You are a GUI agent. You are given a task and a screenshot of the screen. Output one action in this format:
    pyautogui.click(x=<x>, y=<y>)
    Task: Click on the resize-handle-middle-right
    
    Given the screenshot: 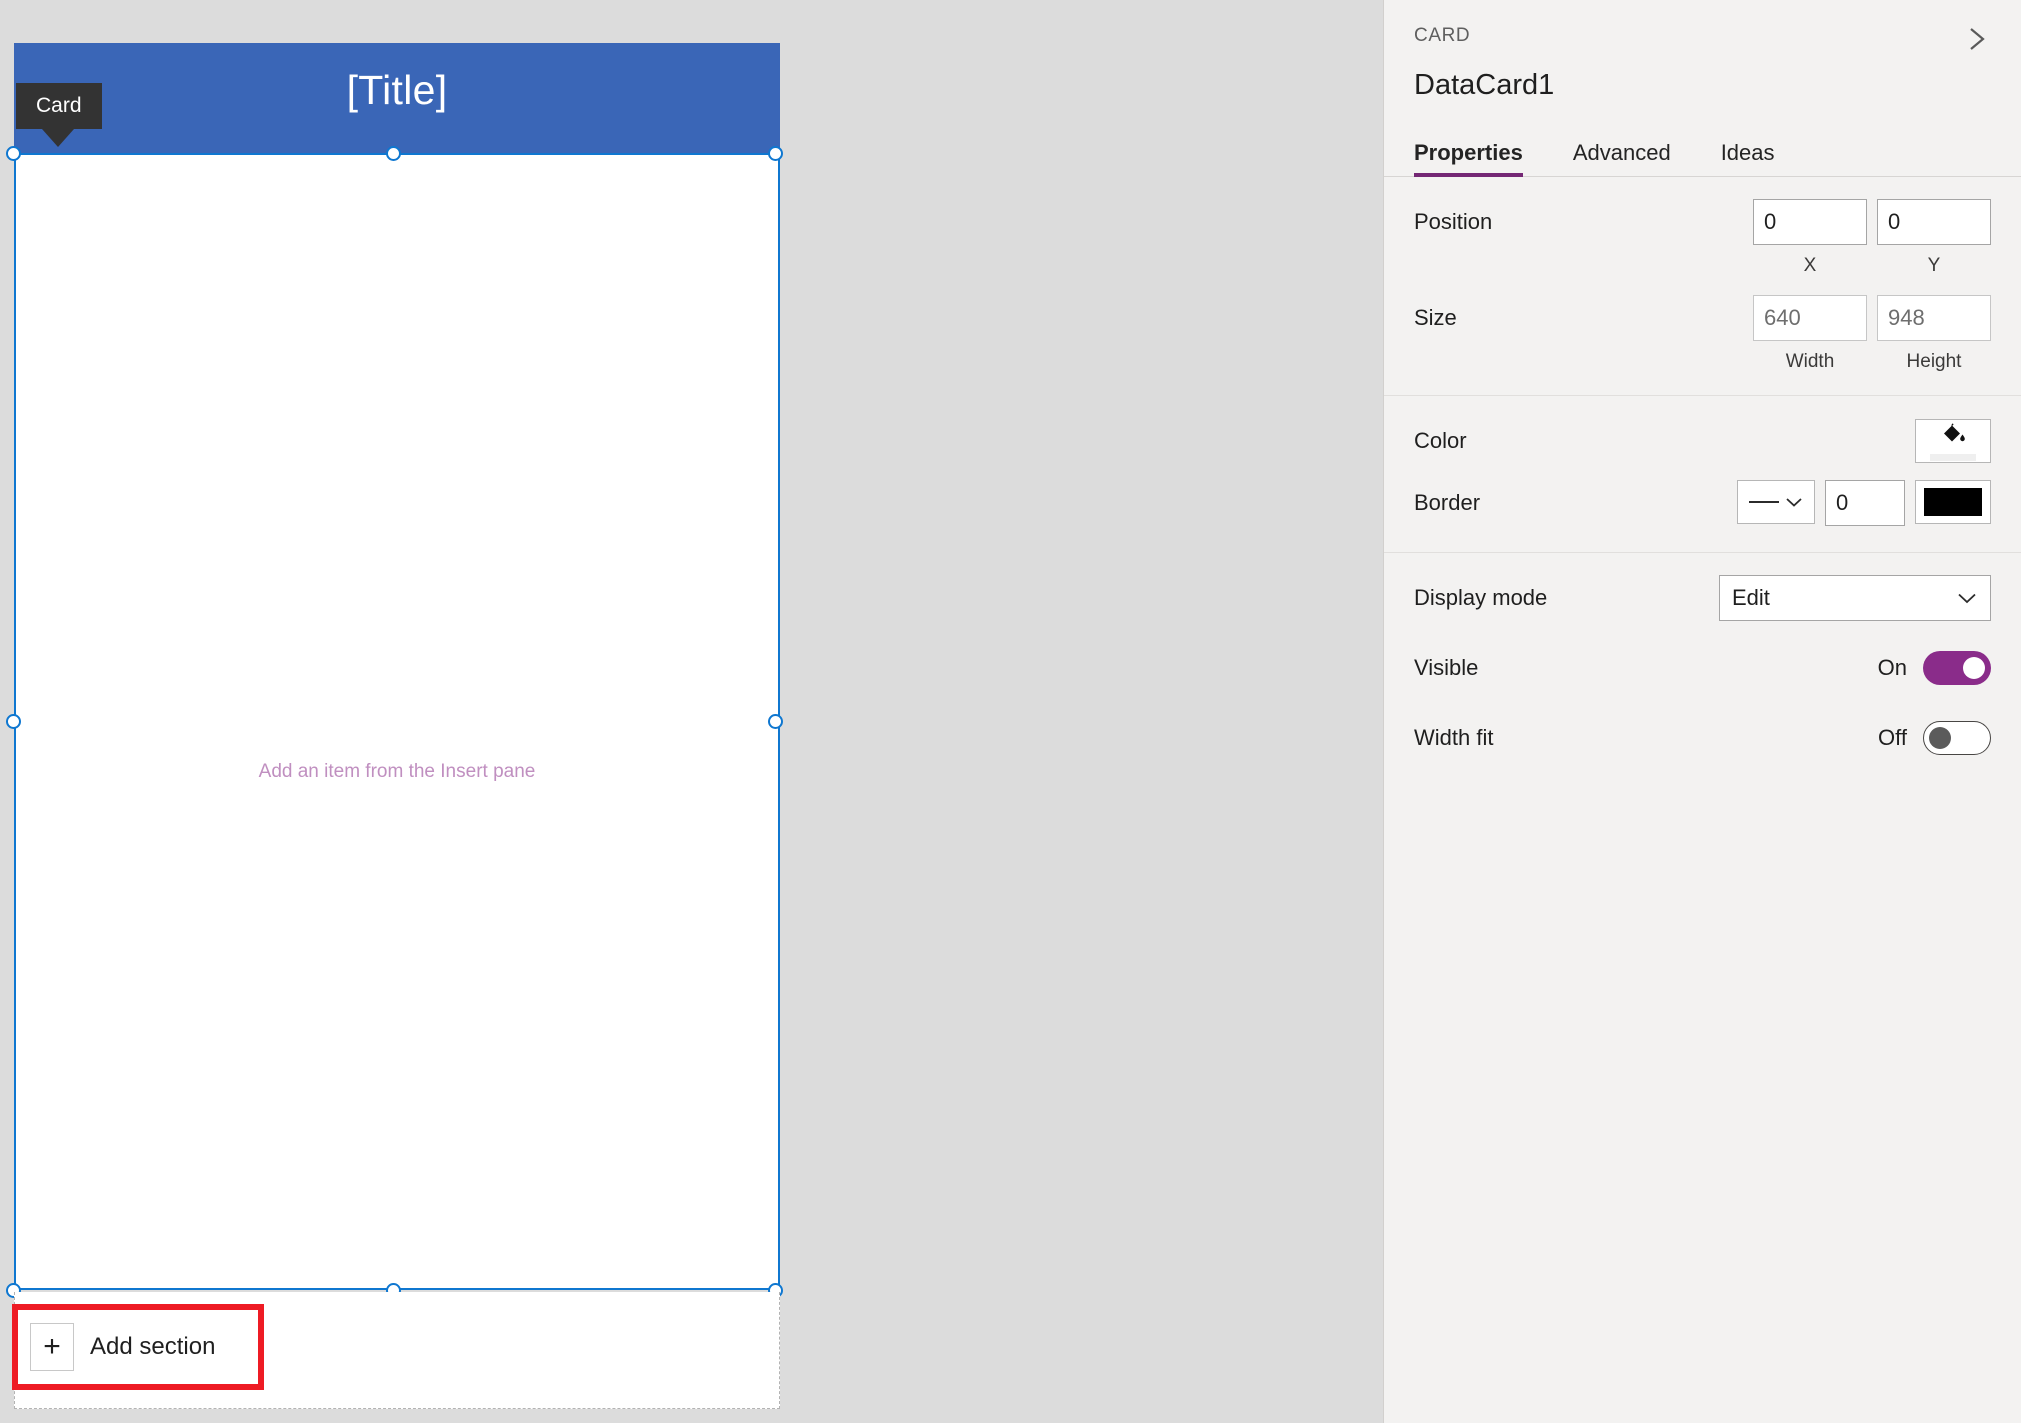 What is the action you would take?
    pyautogui.click(x=775, y=721)
    